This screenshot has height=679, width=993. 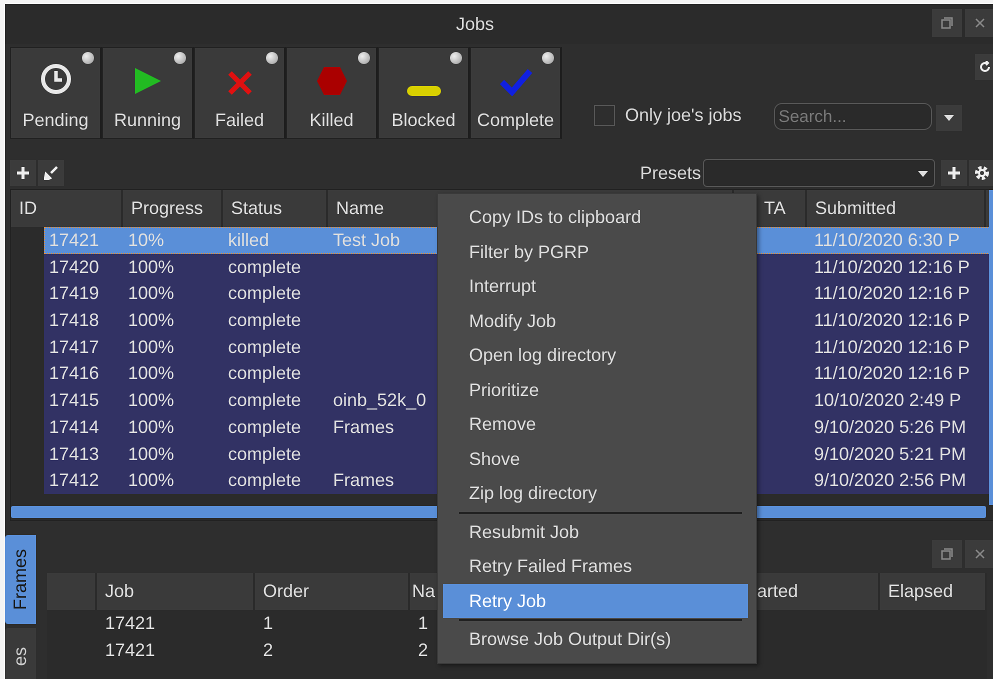 What do you see at coordinates (74, 293) in the screenshot?
I see `table-cell: 17419` at bounding box center [74, 293].